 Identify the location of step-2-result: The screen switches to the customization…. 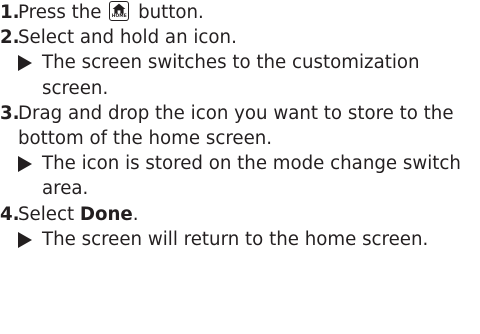
(238, 75).